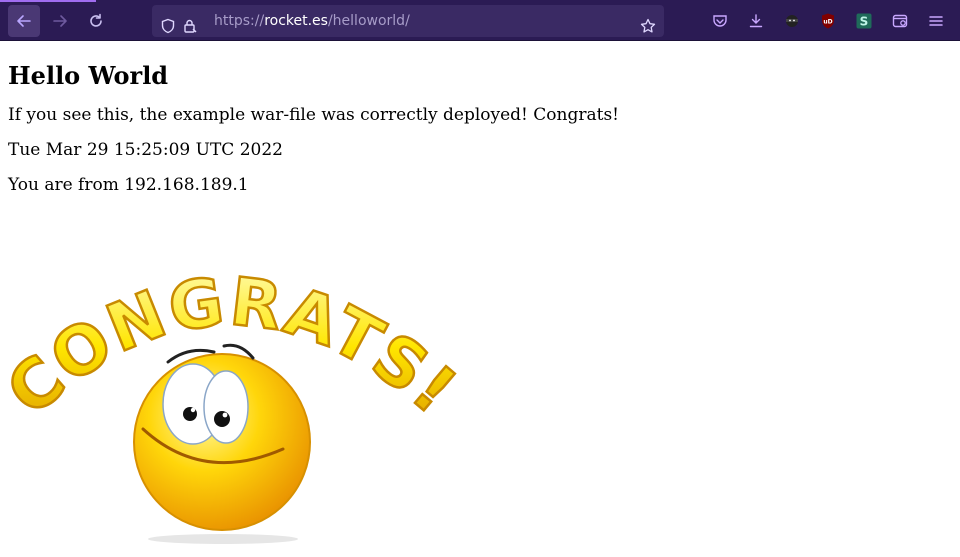 This screenshot has width=960, height=557. Describe the element at coordinates (190, 26) in the screenshot. I see `lock-icon` at that location.